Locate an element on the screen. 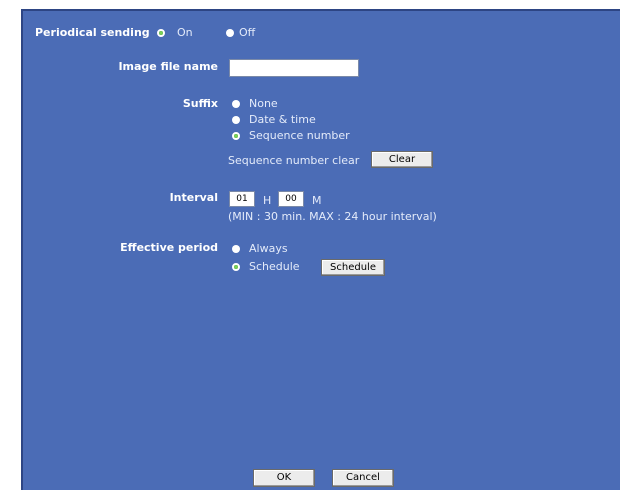 The height and width of the screenshot is (490, 620). periodical-sending-on-label: On is located at coordinates (185, 32).